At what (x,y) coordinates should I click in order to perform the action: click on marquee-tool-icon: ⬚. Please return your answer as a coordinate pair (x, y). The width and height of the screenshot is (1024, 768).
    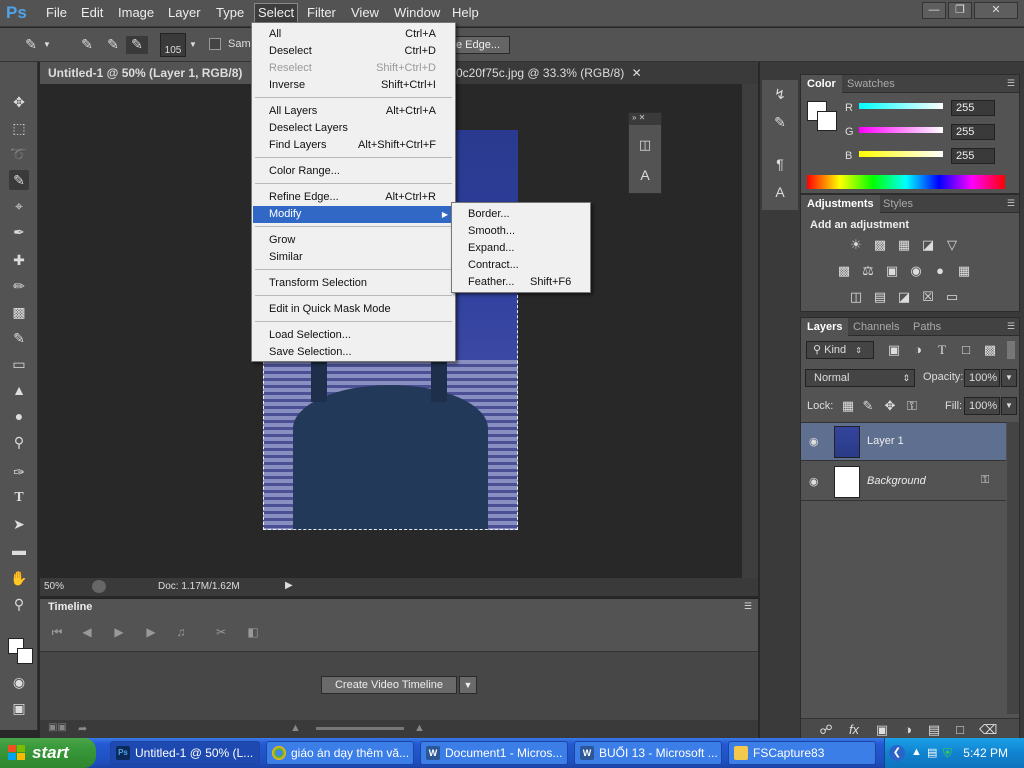
    Looking at the image, I should click on (19, 128).